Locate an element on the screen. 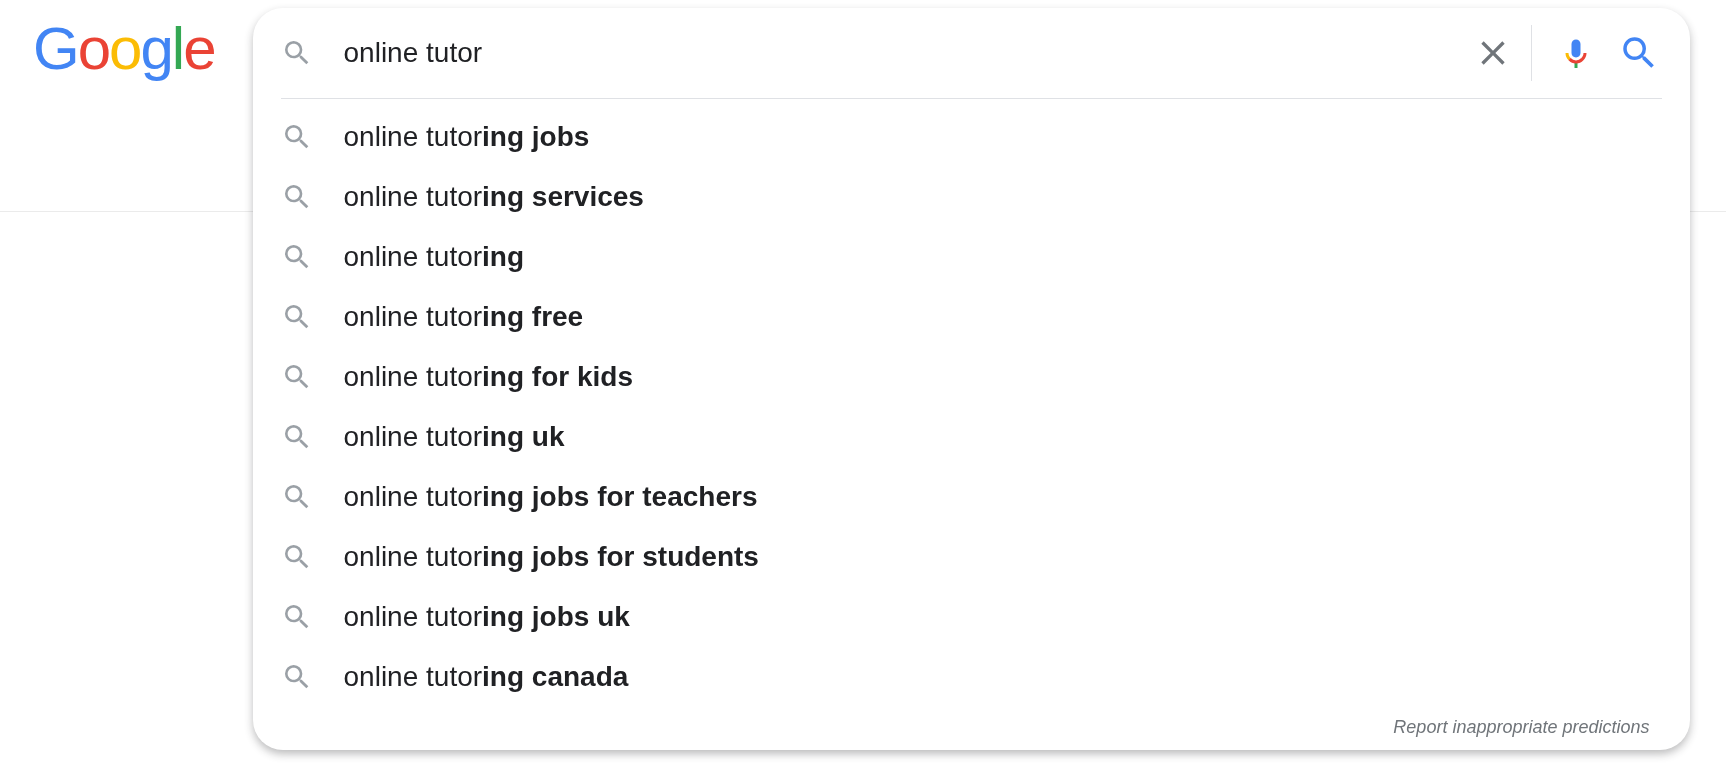 The height and width of the screenshot is (774, 1726). suggestion-item: online tutoring free is located at coordinates (463, 317).